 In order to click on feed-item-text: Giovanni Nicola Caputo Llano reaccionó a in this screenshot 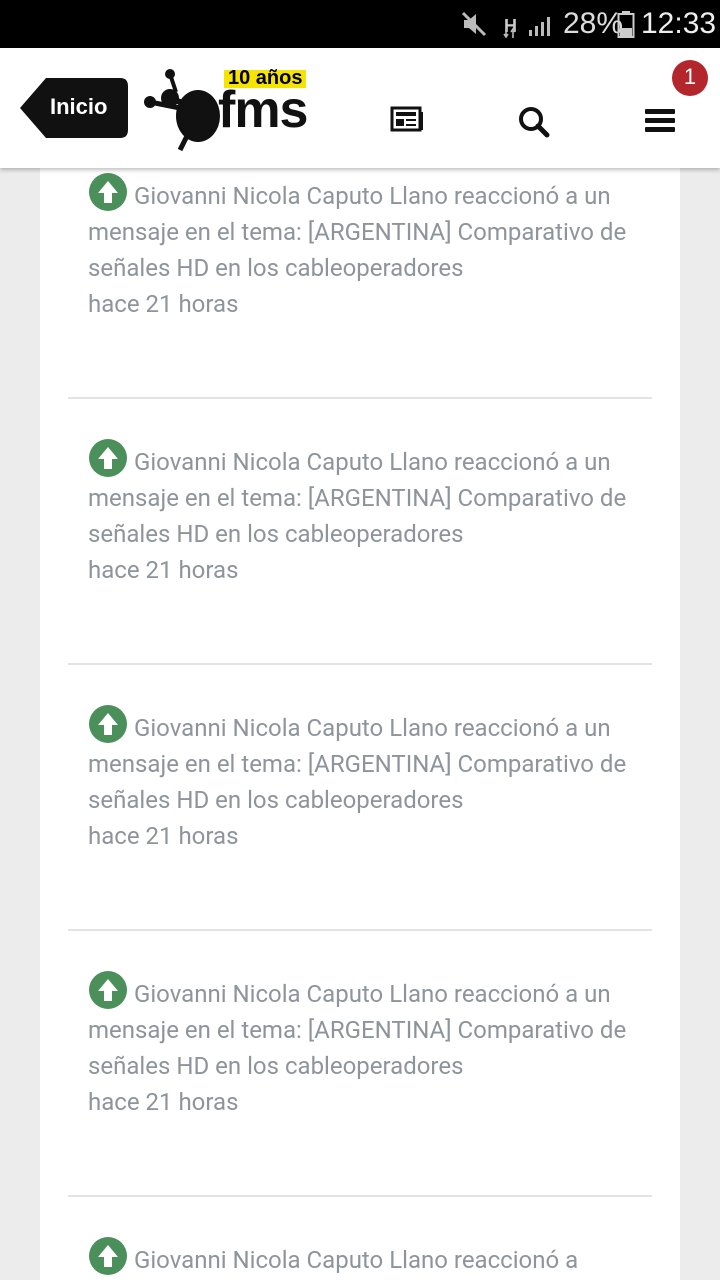, I will do `click(360, 1257)`.